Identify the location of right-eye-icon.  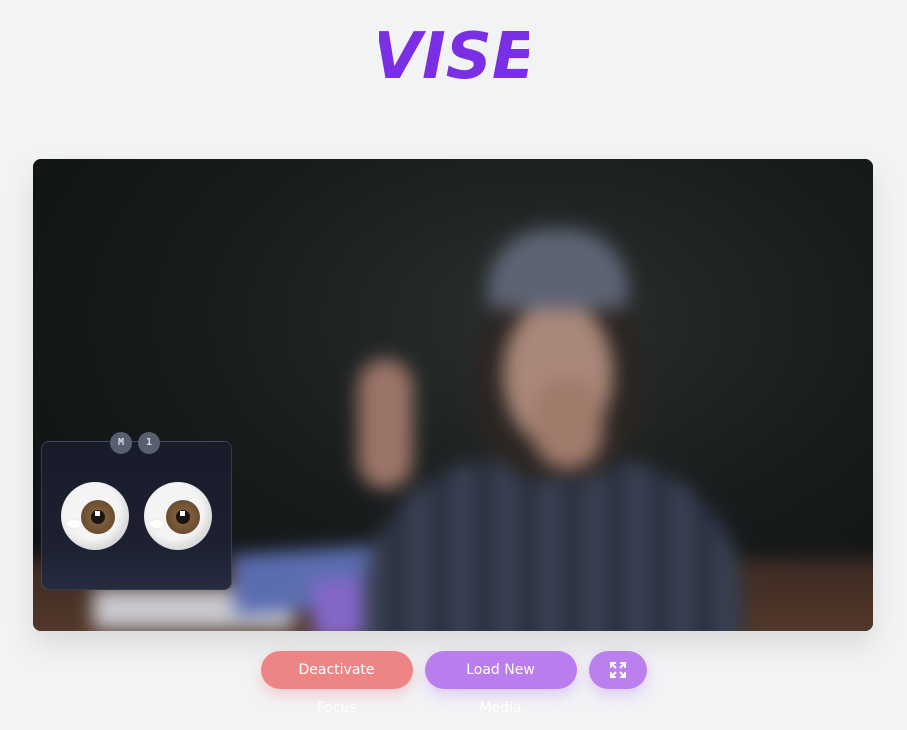
(178, 516).